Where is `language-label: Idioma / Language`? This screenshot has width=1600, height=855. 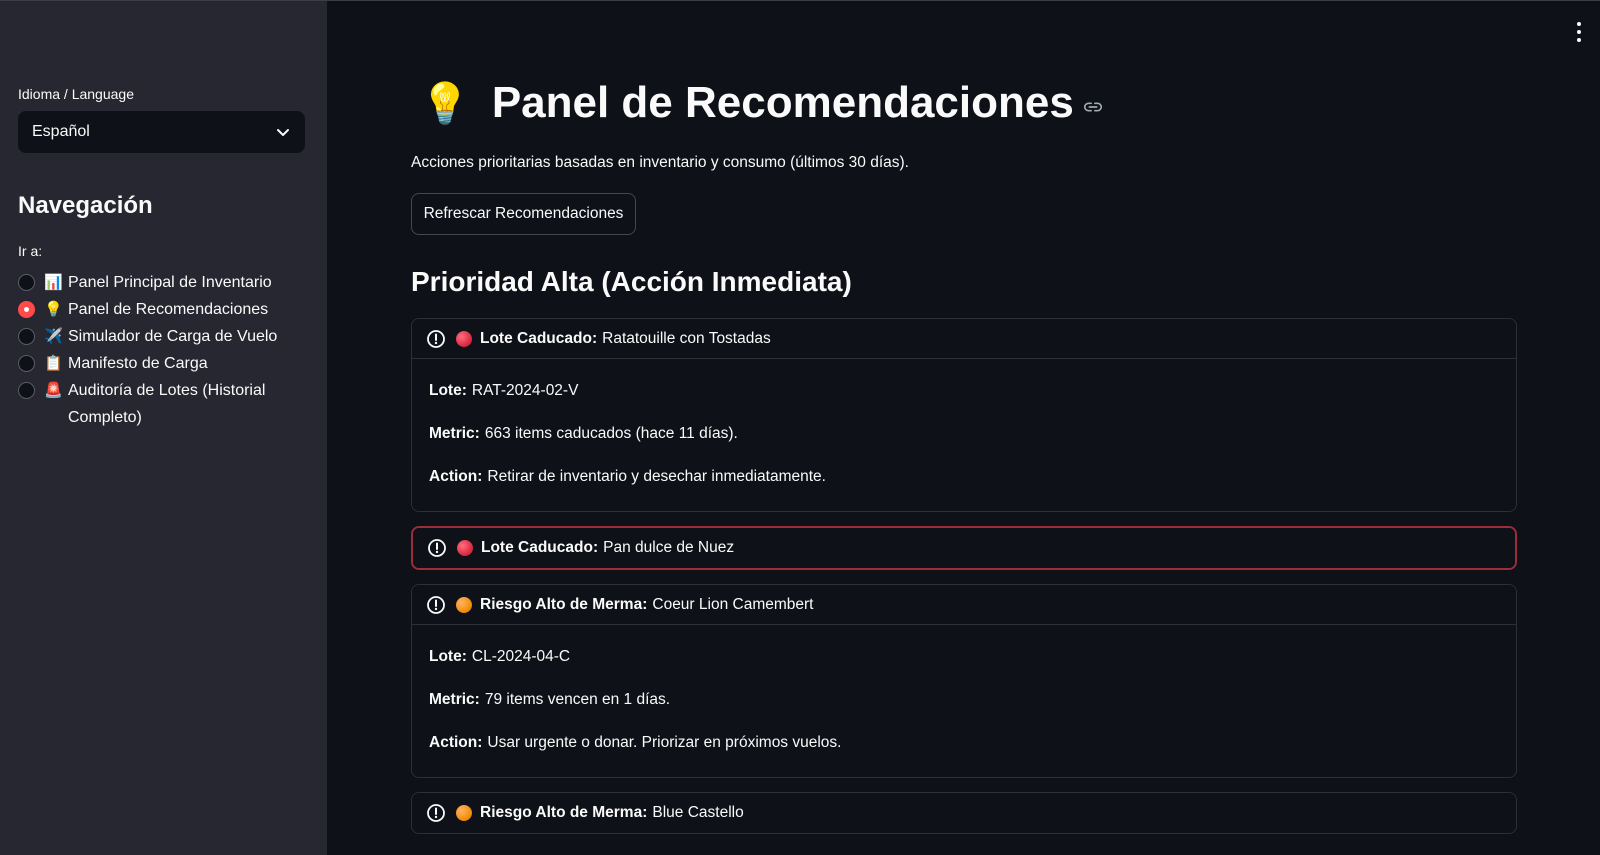 language-label: Idioma / Language is located at coordinates (76, 94).